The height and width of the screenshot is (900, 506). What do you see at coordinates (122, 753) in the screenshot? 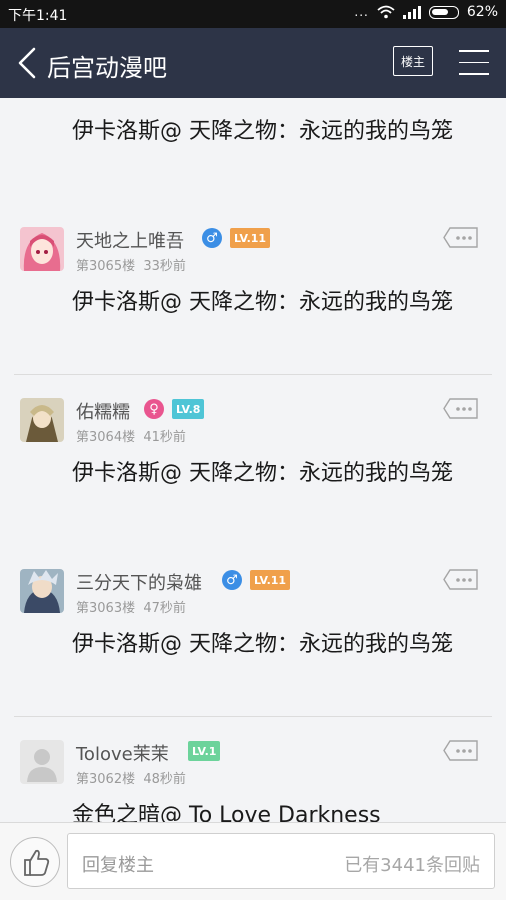
I see `username: Tolove茉茉` at bounding box center [122, 753].